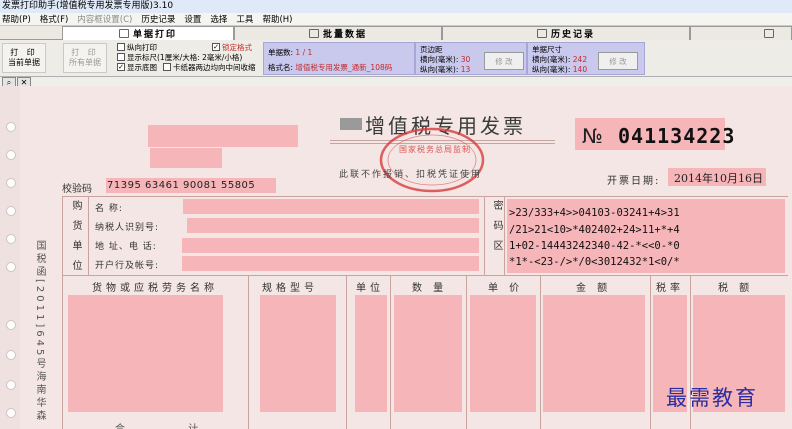 Image resolution: width=792 pixels, height=429 pixels. I want to click on button-label: 修 改, so click(504, 61).